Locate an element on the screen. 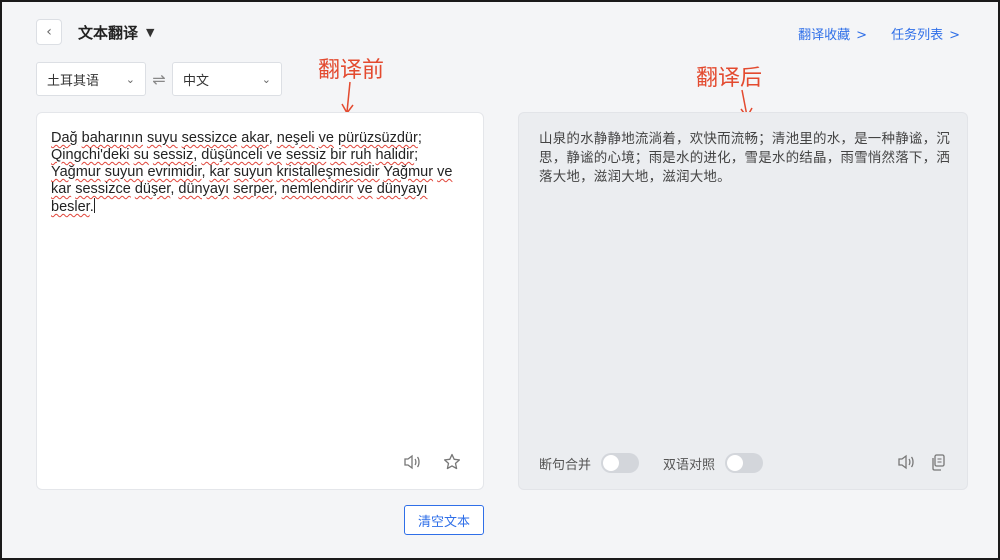 Image resolution: width=1000 pixels, height=560 pixels. bilingual-toggle-group: 双语对照 is located at coordinates (713, 463).